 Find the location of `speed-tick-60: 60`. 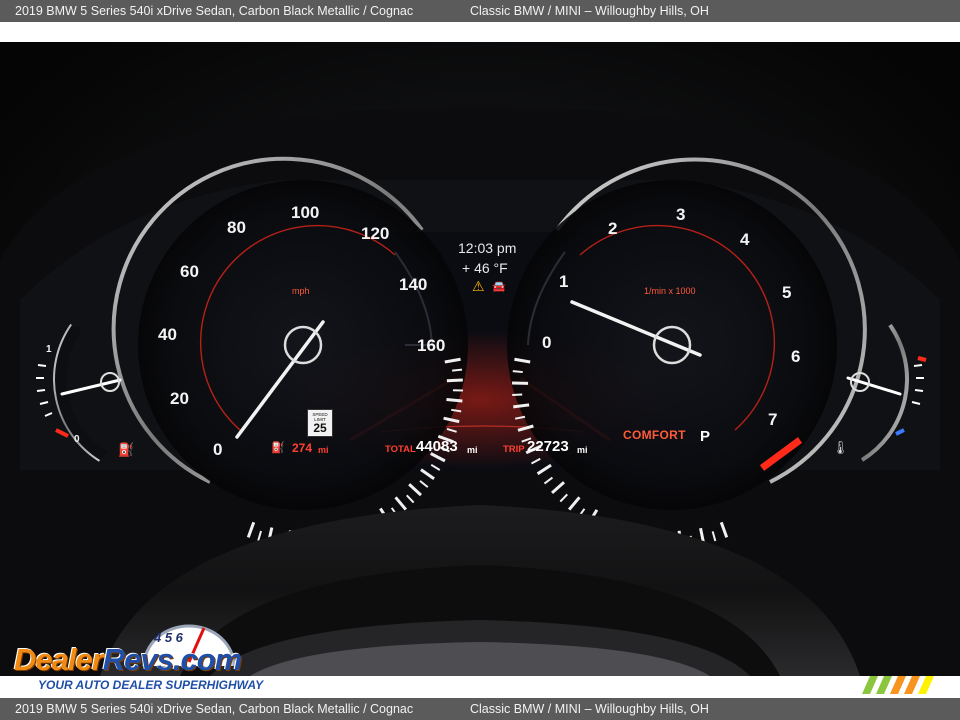

speed-tick-60: 60 is located at coordinates (189, 271).